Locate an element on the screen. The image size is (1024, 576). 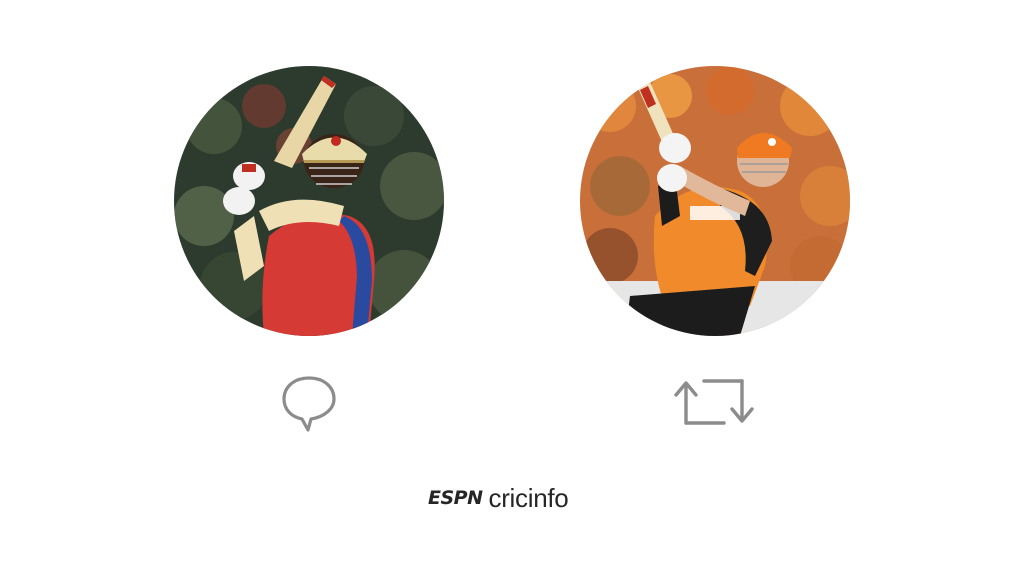
player-avatar-right is located at coordinates (715, 201).